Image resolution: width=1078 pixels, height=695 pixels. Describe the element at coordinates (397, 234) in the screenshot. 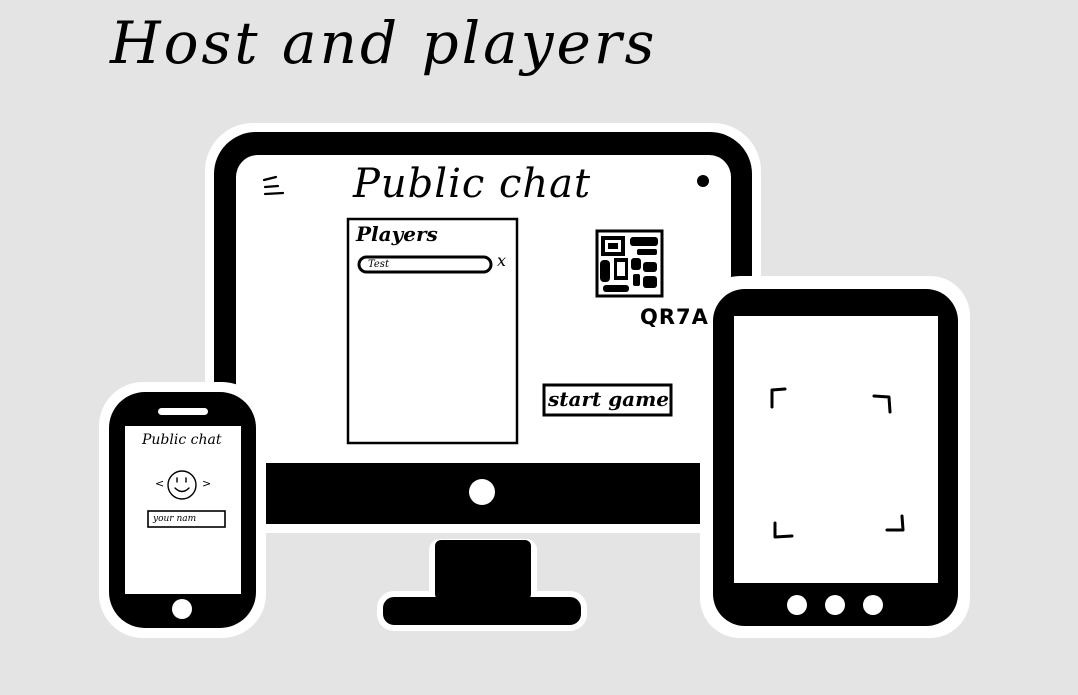

I see `players-heading: Players` at that location.